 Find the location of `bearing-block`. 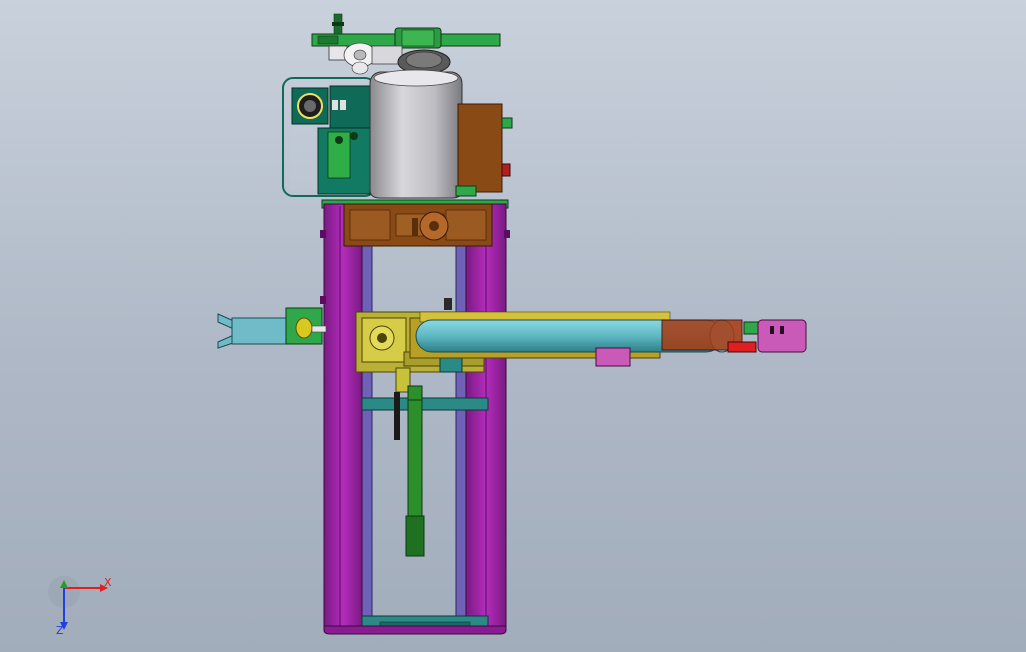

bearing-block is located at coordinates (418, 225).